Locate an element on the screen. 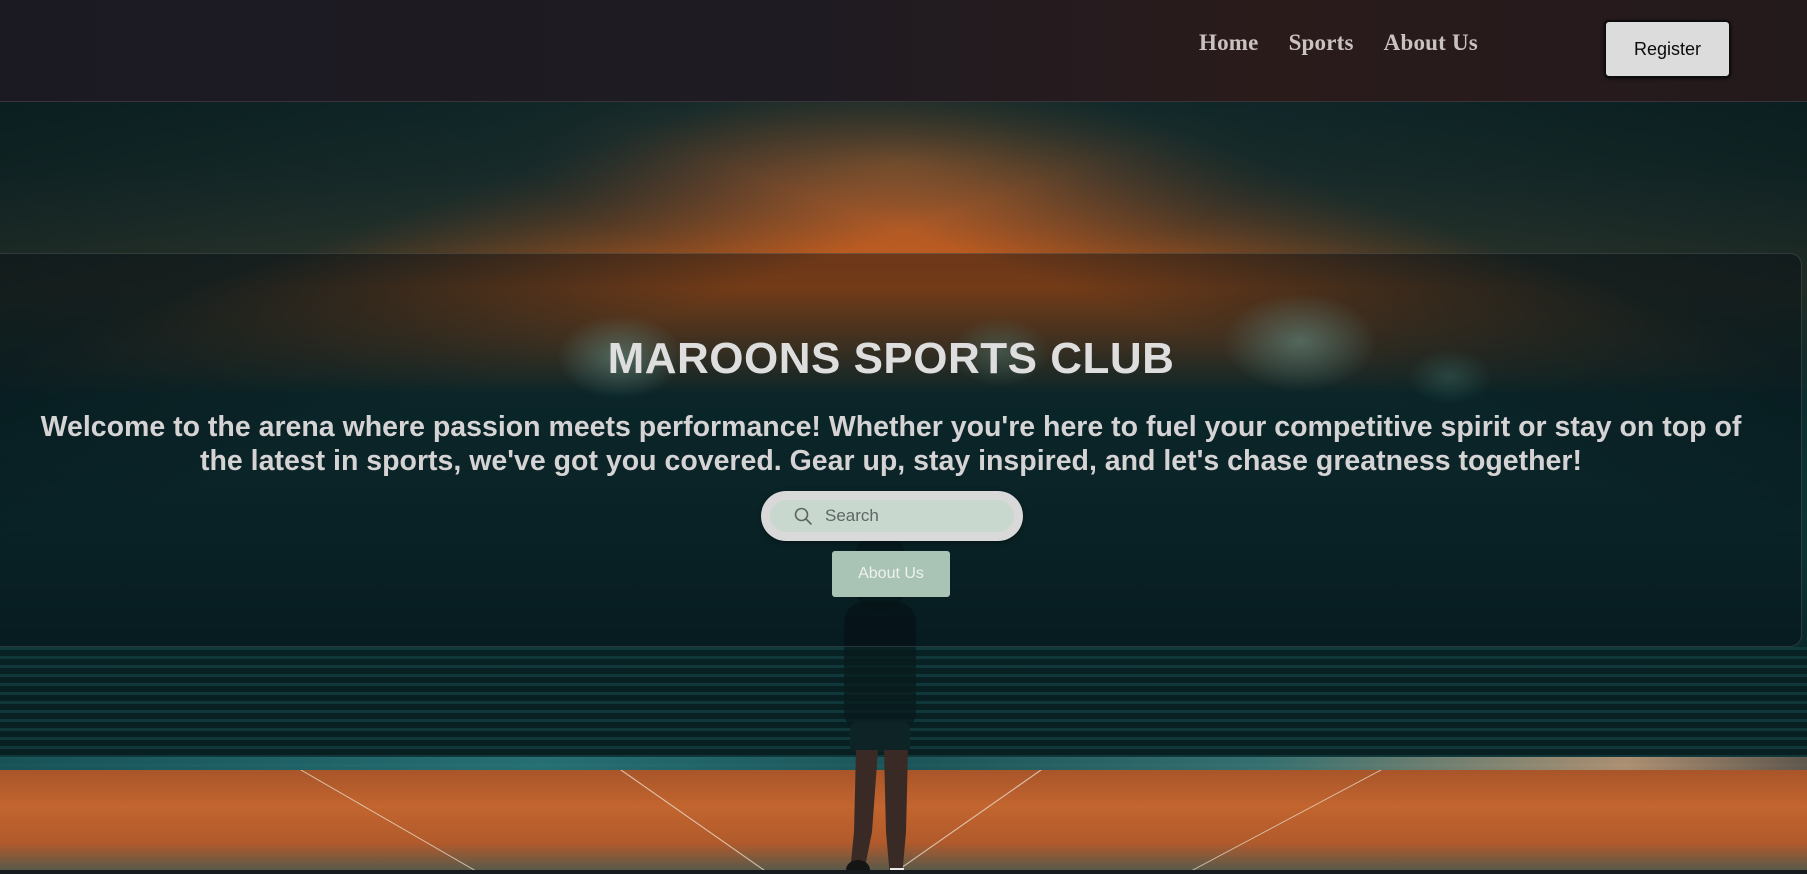  register-button: Register is located at coordinates (1667, 49).